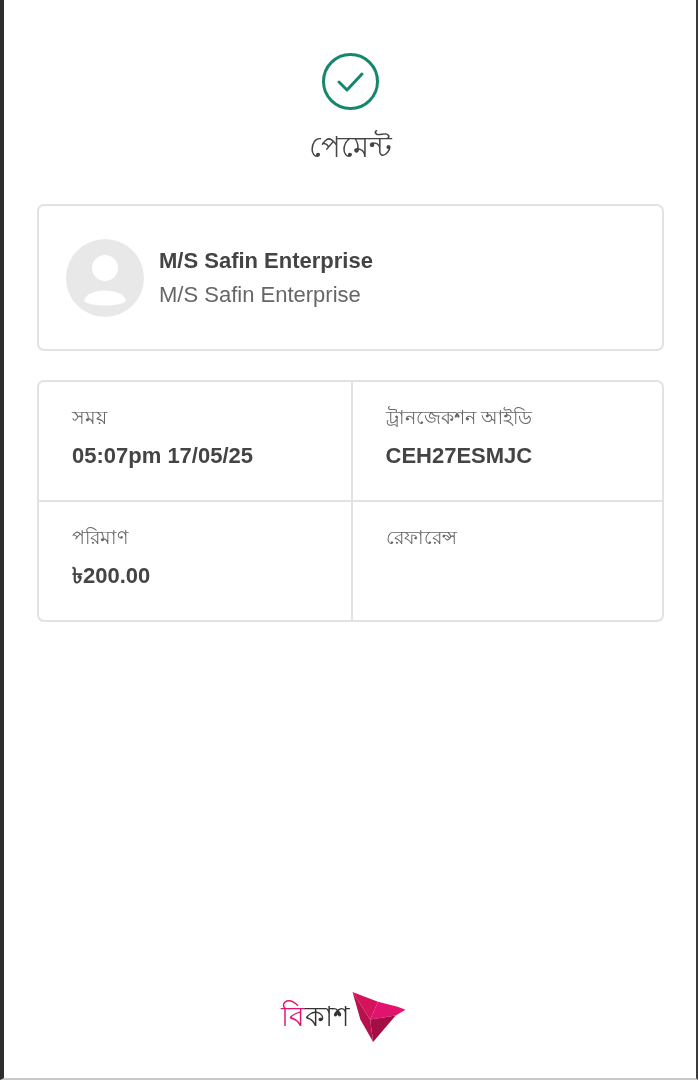  What do you see at coordinates (163, 456) in the screenshot?
I see `detail-value: 05:07pm 17/05/25` at bounding box center [163, 456].